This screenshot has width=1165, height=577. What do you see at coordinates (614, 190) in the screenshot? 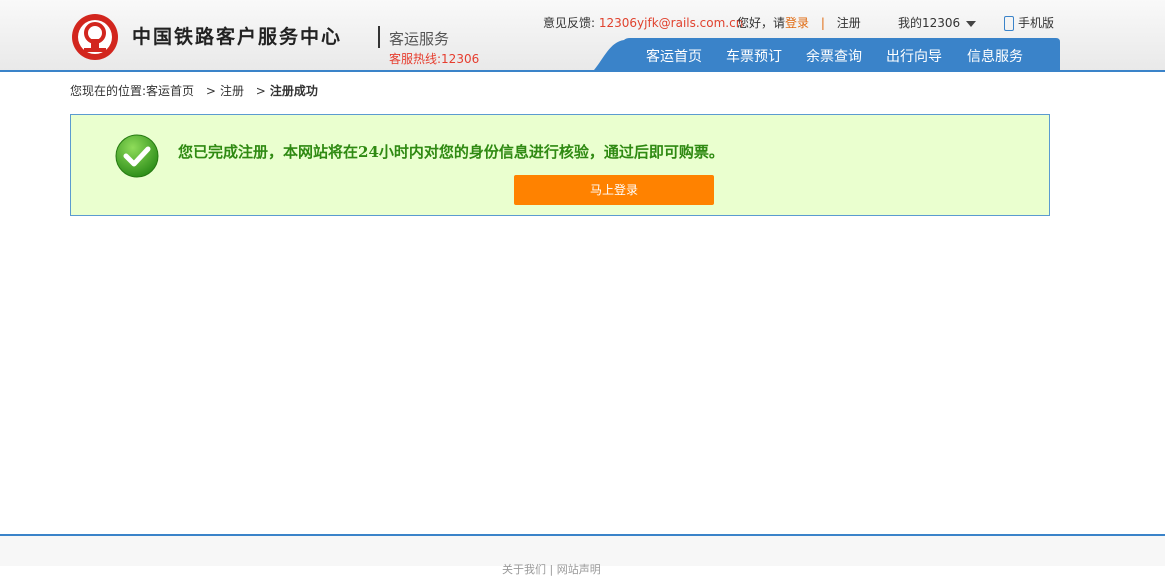
I see `login-now-button: 马上登录` at bounding box center [614, 190].